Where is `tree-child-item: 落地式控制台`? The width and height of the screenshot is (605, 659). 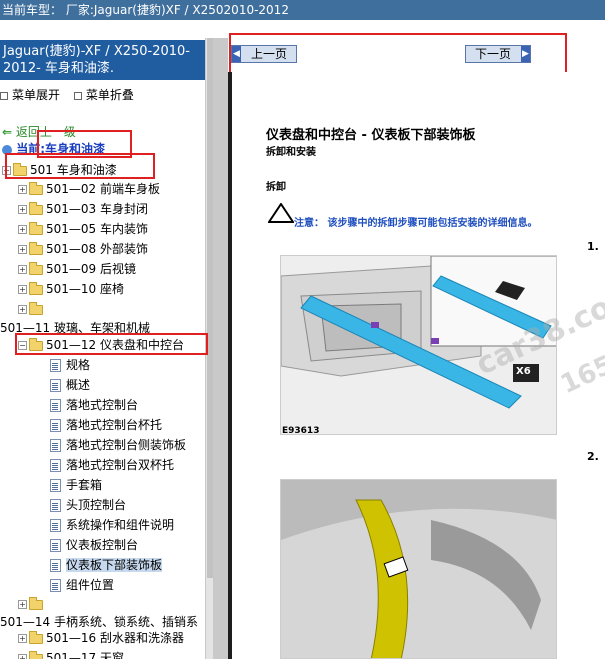
tree-child-item: 落地式控制台 is located at coordinates (94, 405).